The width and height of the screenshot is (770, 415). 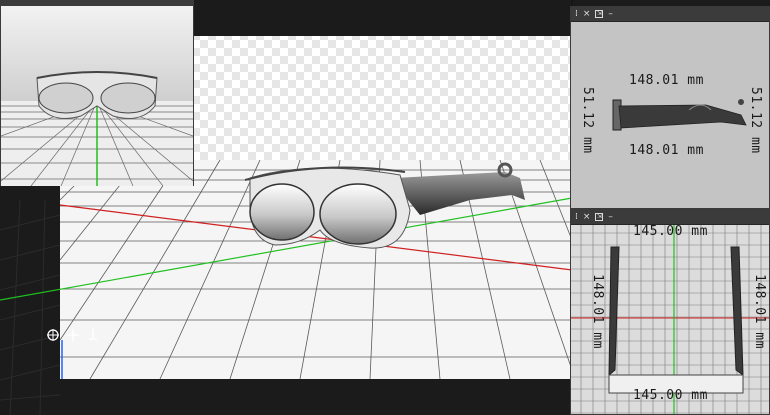 I want to click on top-dim-left: 148.01 mm, so click(x=597, y=311).